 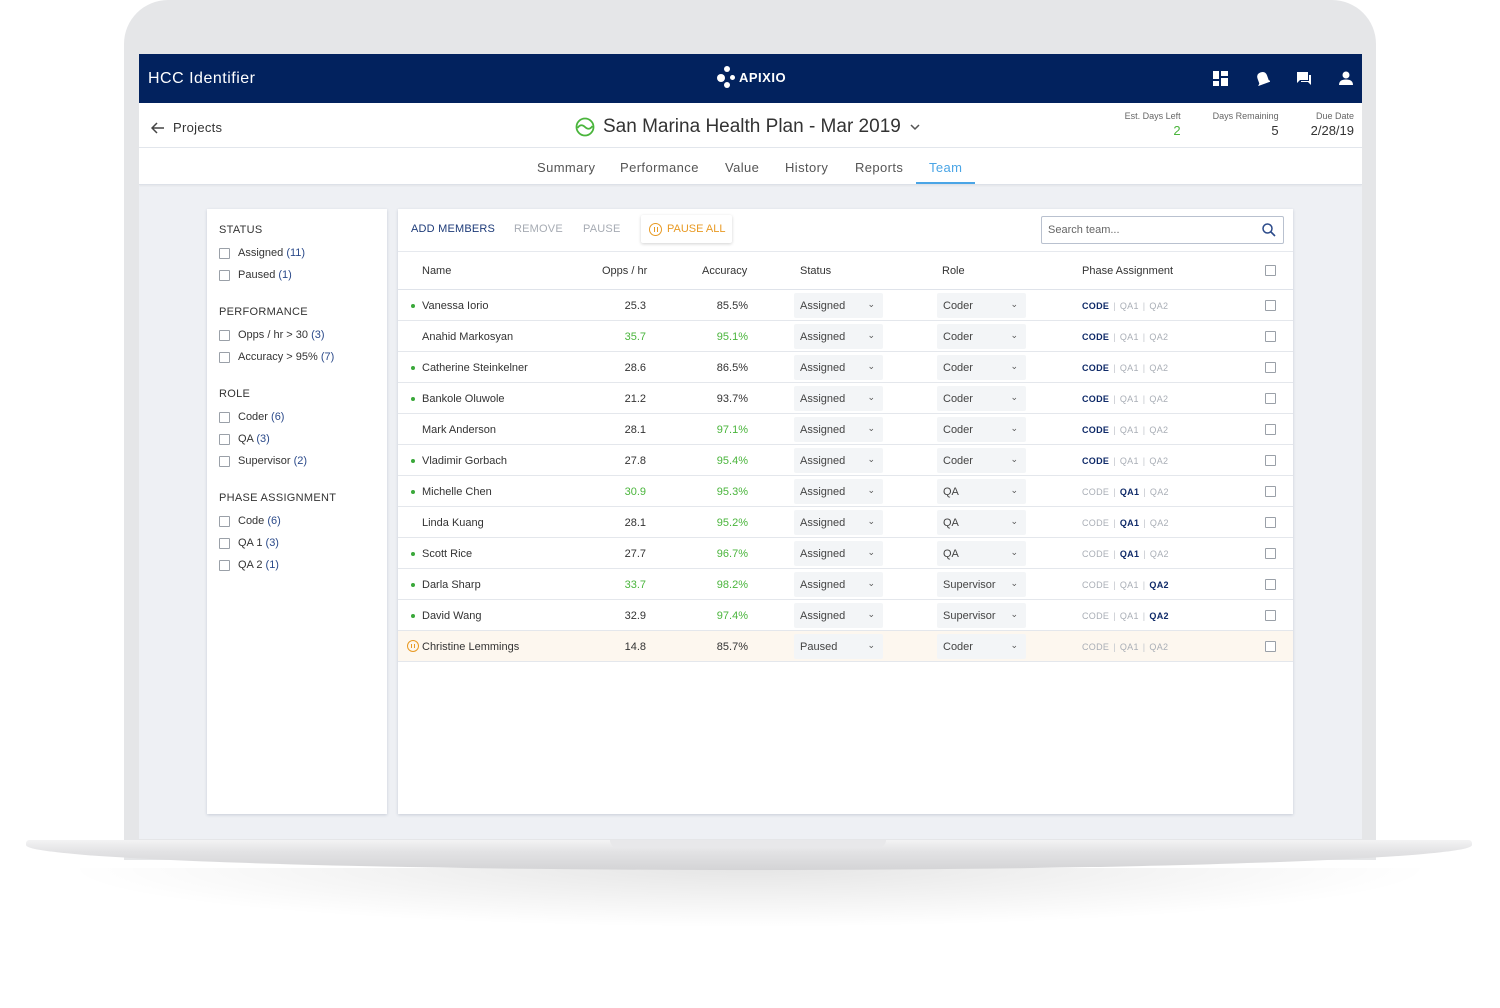 What do you see at coordinates (1148, 230) in the screenshot?
I see `search-team-input` at bounding box center [1148, 230].